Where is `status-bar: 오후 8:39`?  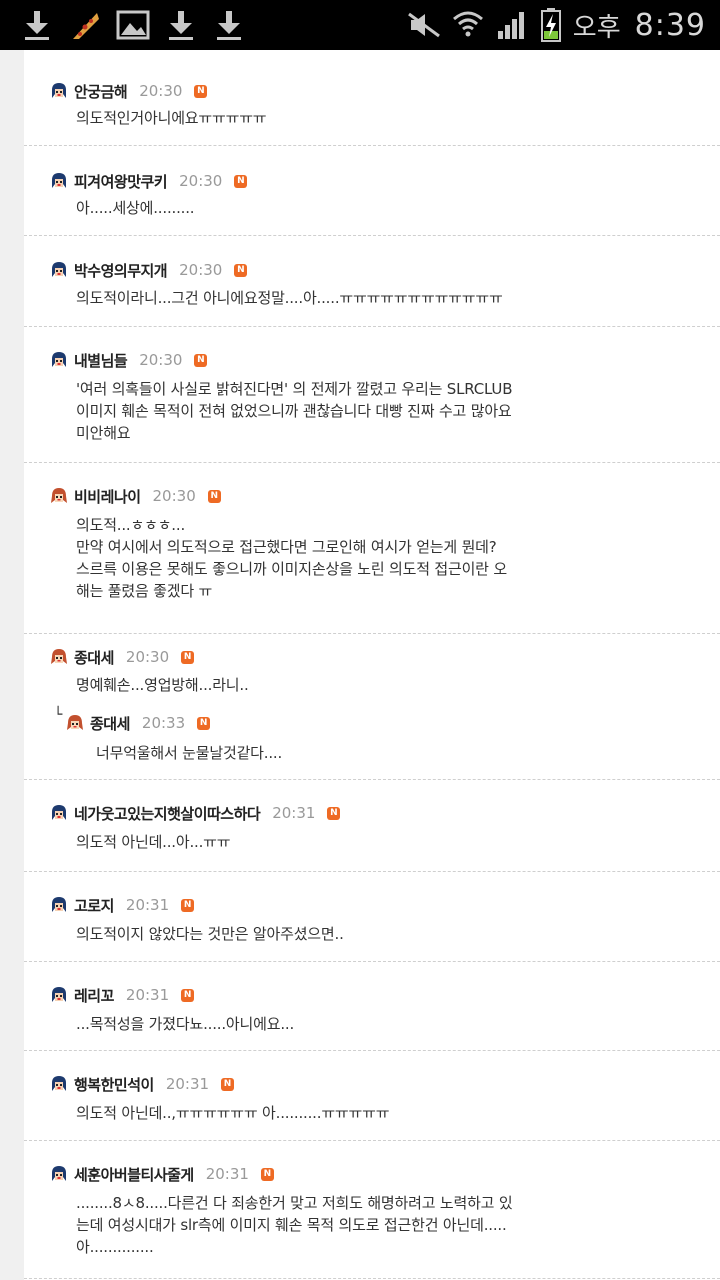 status-bar: 오후 8:39 is located at coordinates (360, 25).